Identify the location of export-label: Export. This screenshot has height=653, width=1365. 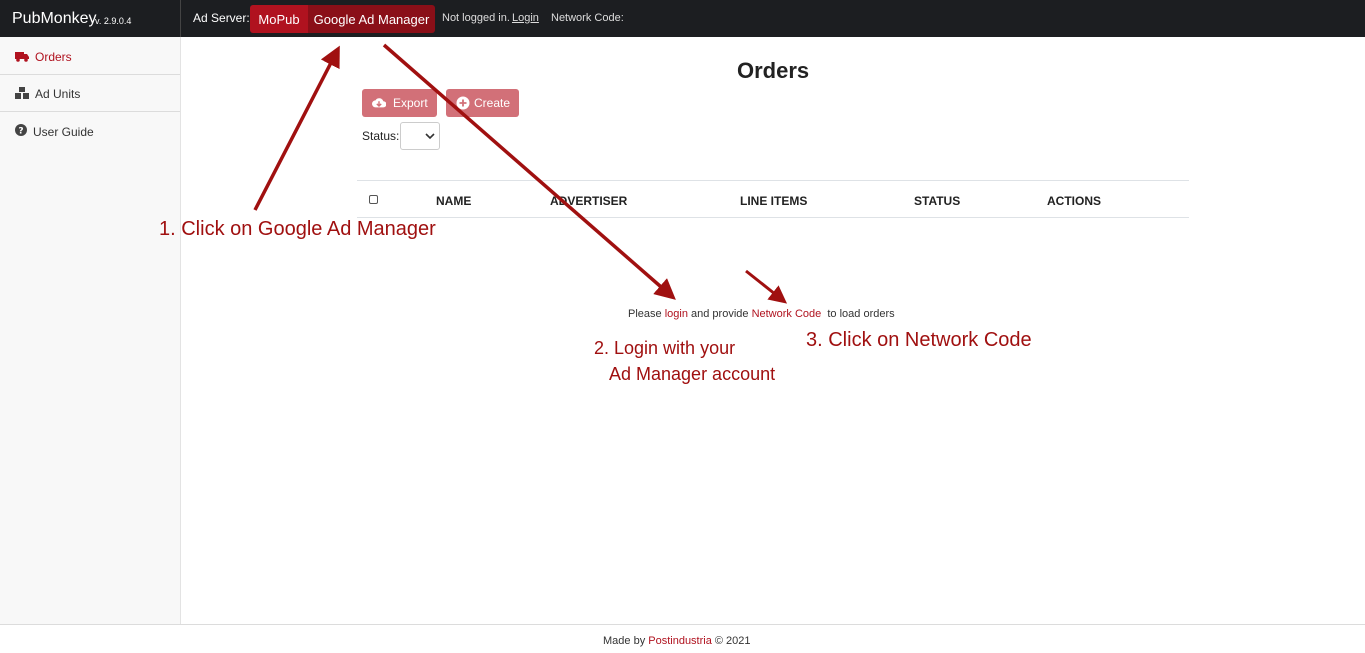
(410, 103).